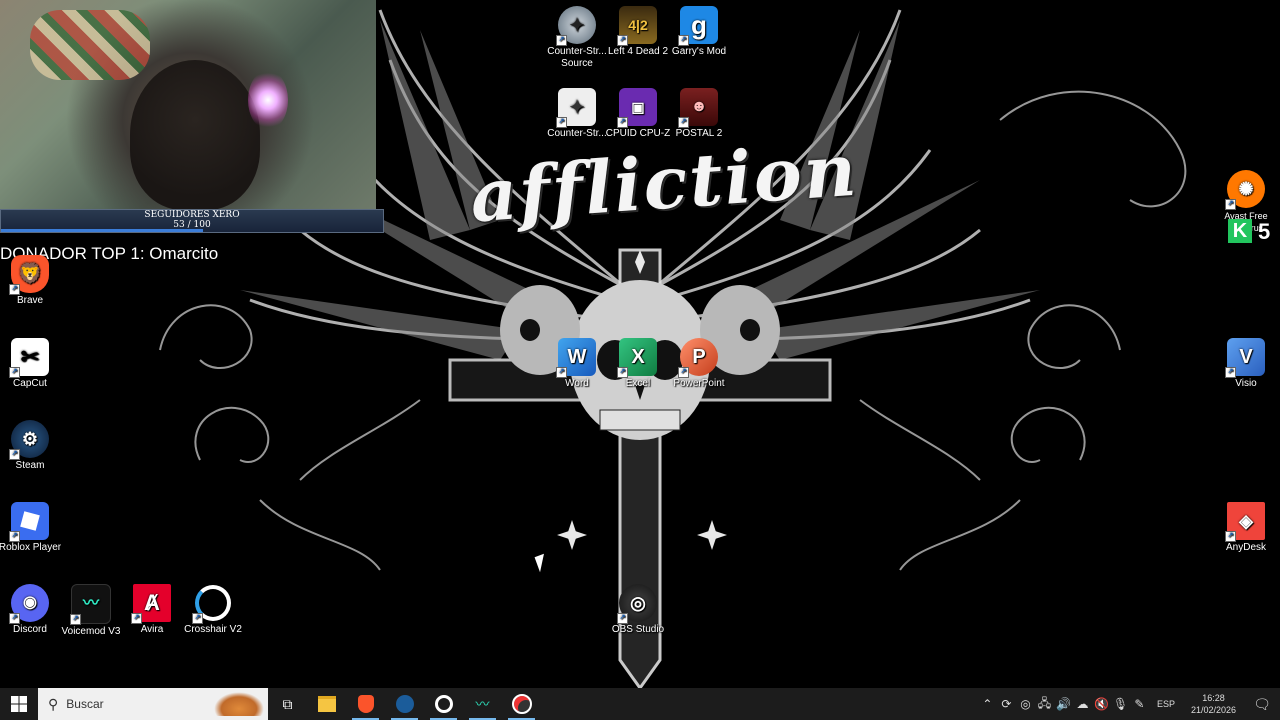 The image size is (1280, 720). I want to click on counter-strike-icon: ✦ ↗, so click(576, 108).